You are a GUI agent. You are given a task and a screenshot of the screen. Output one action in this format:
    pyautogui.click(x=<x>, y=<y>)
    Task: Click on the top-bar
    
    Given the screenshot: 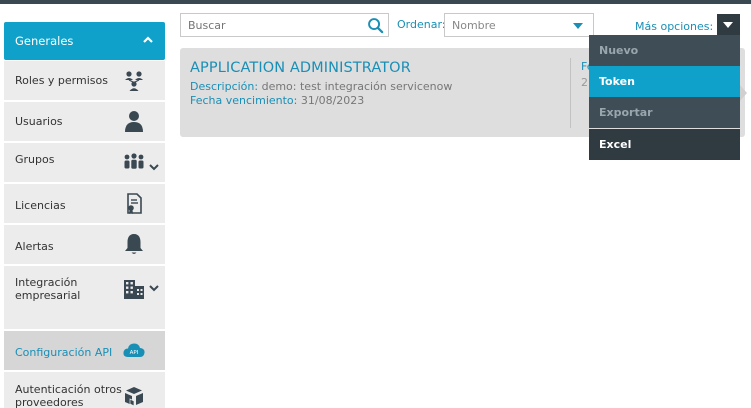 What is the action you would take?
    pyautogui.click(x=375, y=2)
    